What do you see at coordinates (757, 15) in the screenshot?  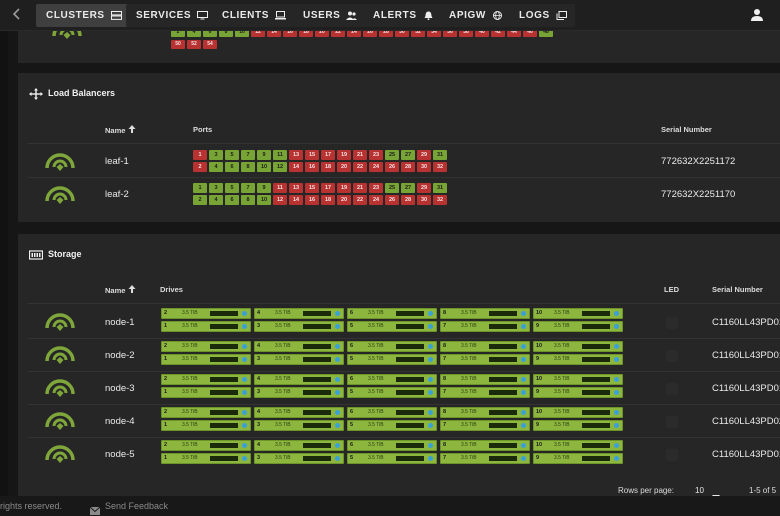 I see `account-icon` at bounding box center [757, 15].